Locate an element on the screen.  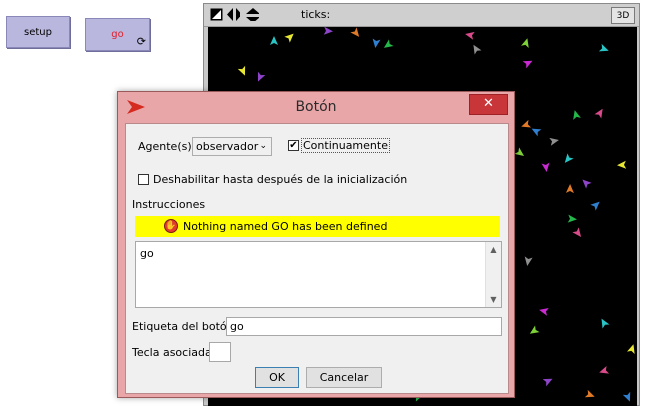
go-button: go ⟳ is located at coordinates (117, 34).